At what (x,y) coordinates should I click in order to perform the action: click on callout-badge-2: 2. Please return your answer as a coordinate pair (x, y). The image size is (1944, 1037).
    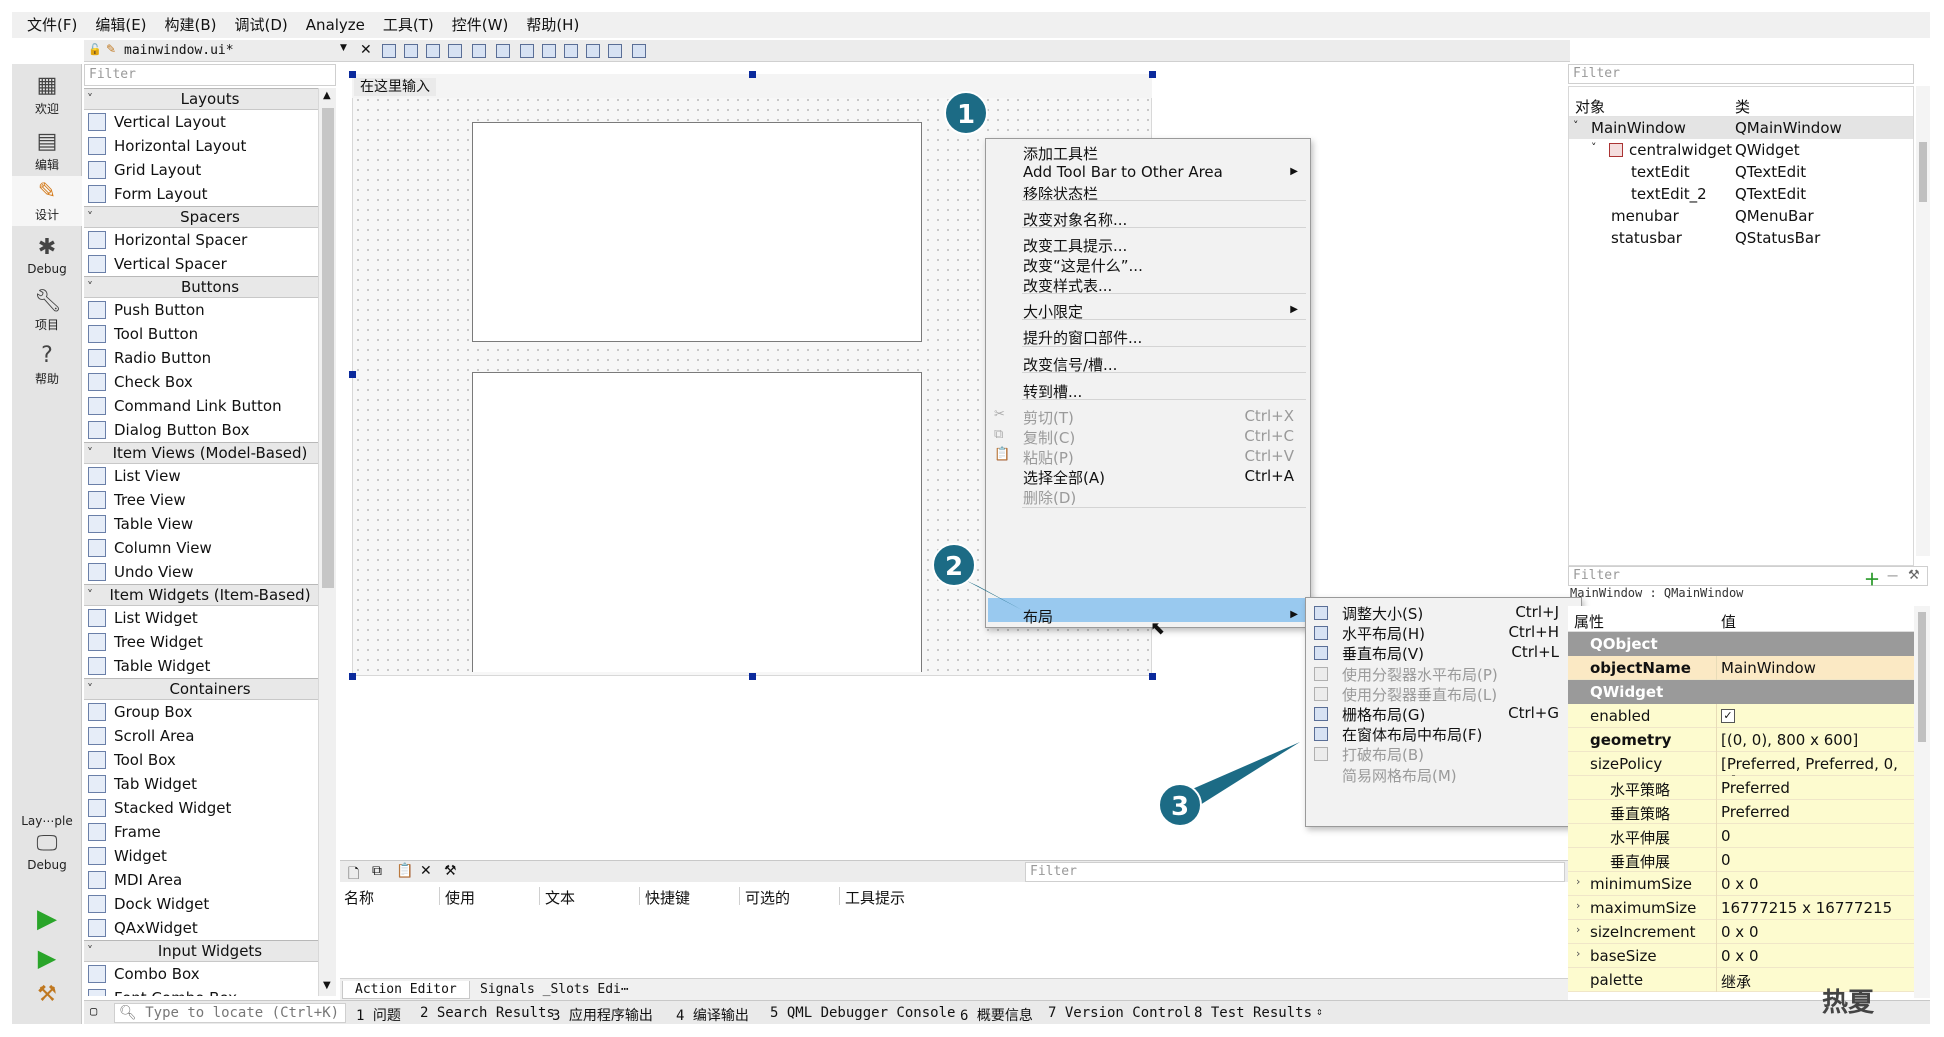
    Looking at the image, I should click on (954, 565).